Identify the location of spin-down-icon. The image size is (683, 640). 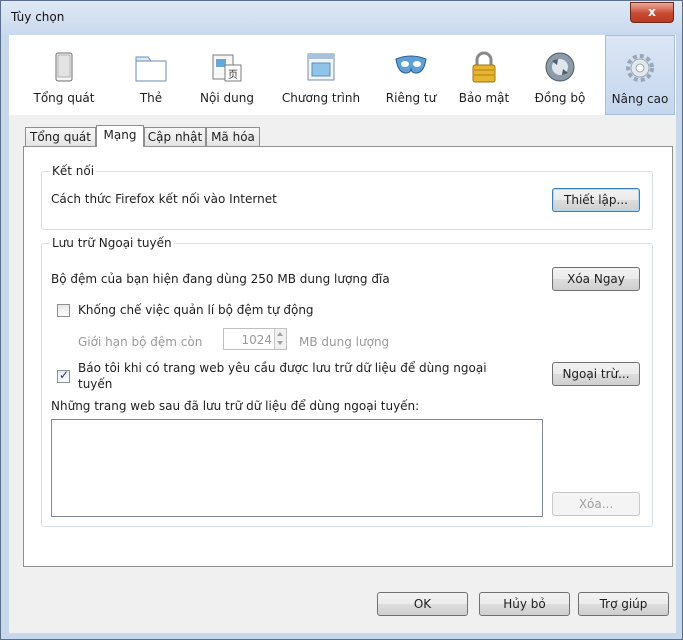
(280, 343).